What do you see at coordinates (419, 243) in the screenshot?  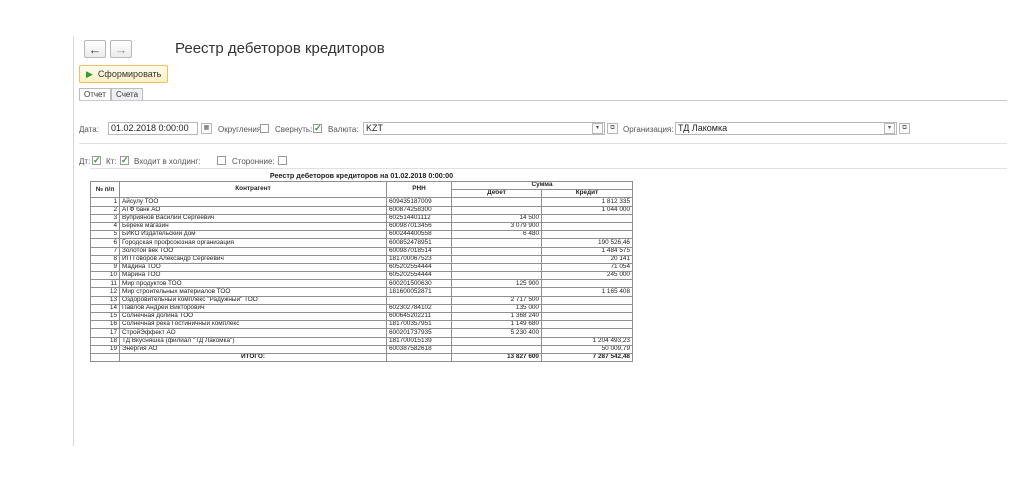 I see `cell-rnn: 600852478951` at bounding box center [419, 243].